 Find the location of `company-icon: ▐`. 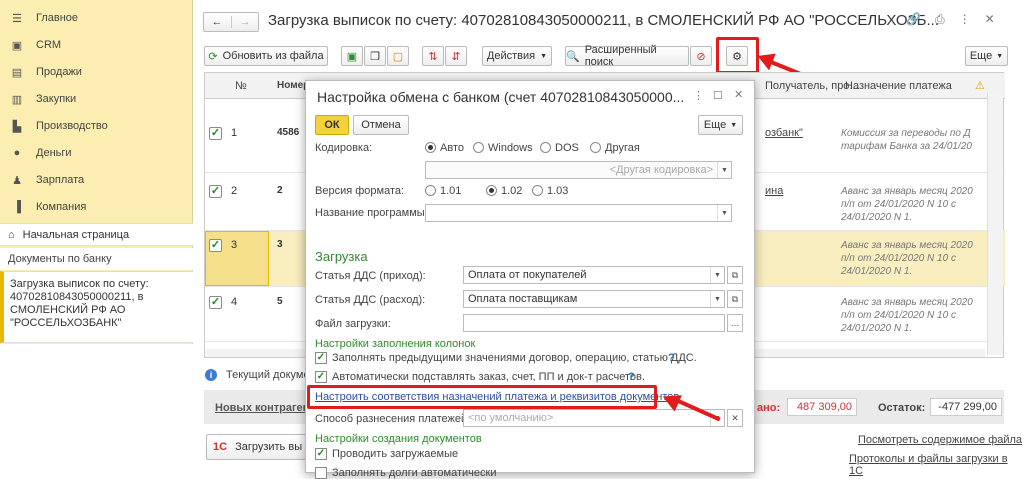

company-icon: ▐ is located at coordinates (17, 207).